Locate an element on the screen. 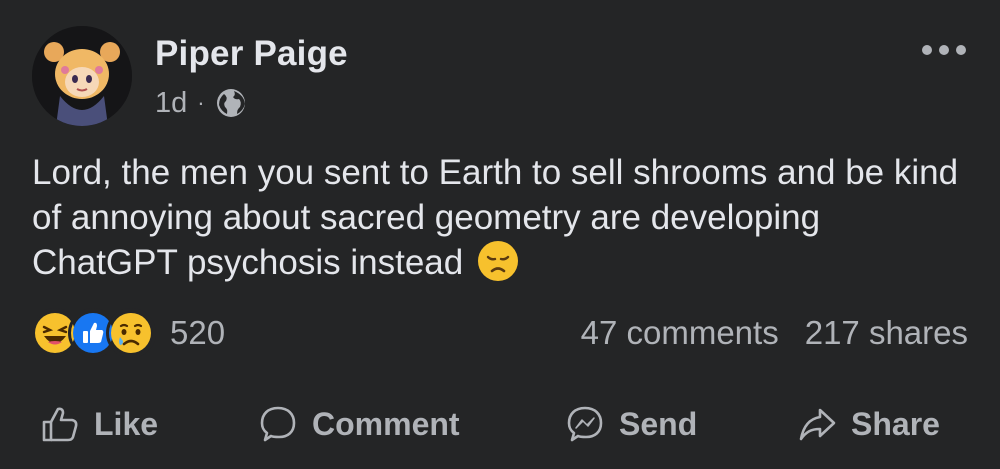  post-meta: 1d · is located at coordinates (201, 103).